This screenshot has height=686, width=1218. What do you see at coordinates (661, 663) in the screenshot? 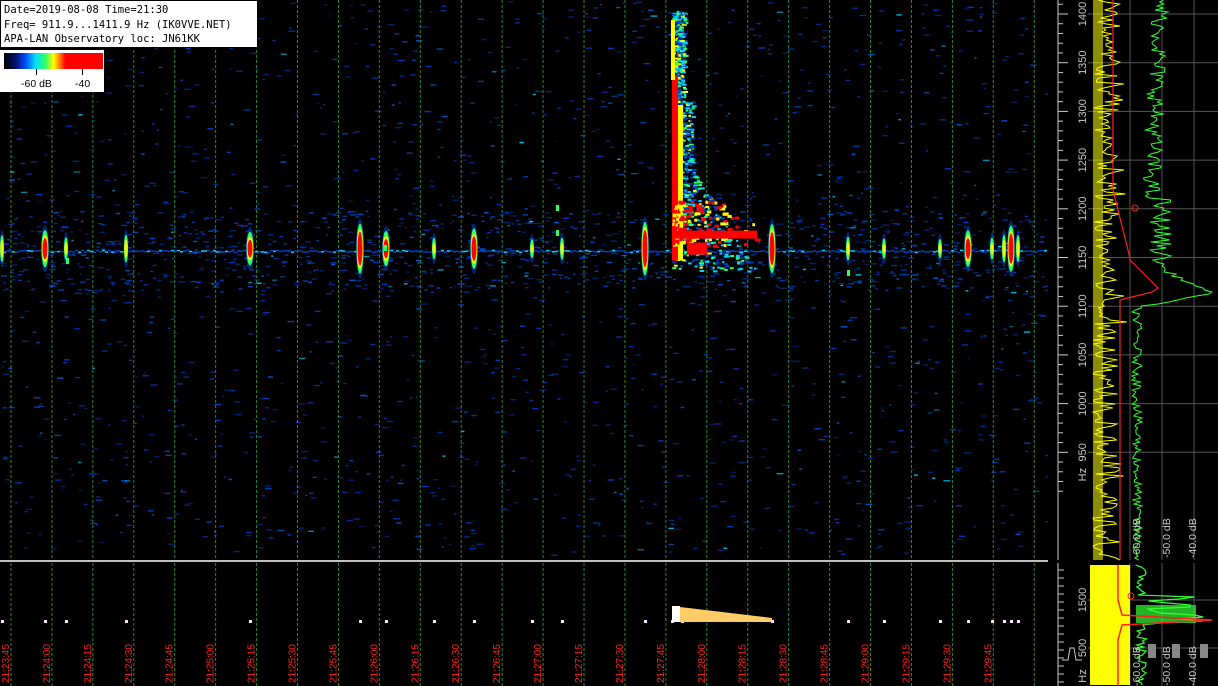
I see `time-label: 21:27:45` at bounding box center [661, 663].